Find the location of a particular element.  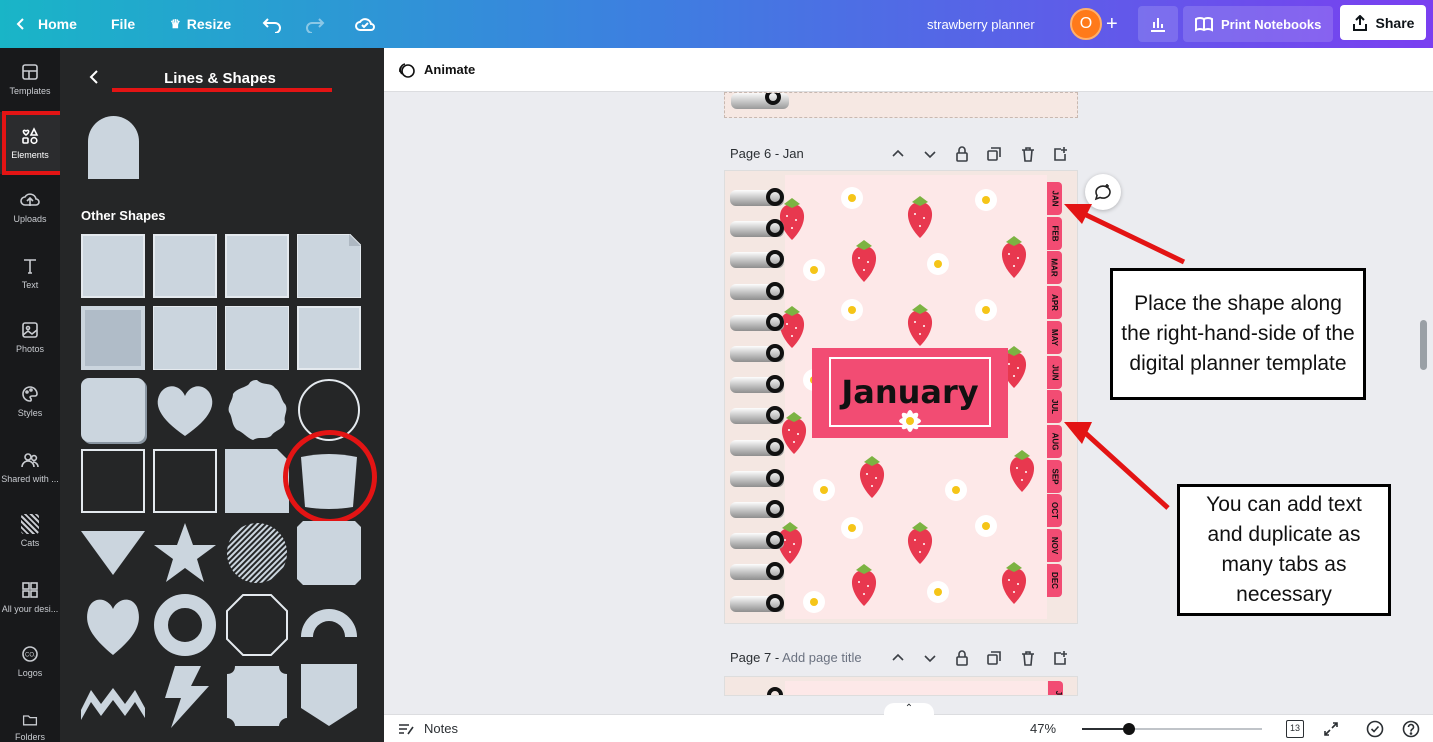

home-label: Home is located at coordinates (57, 24).